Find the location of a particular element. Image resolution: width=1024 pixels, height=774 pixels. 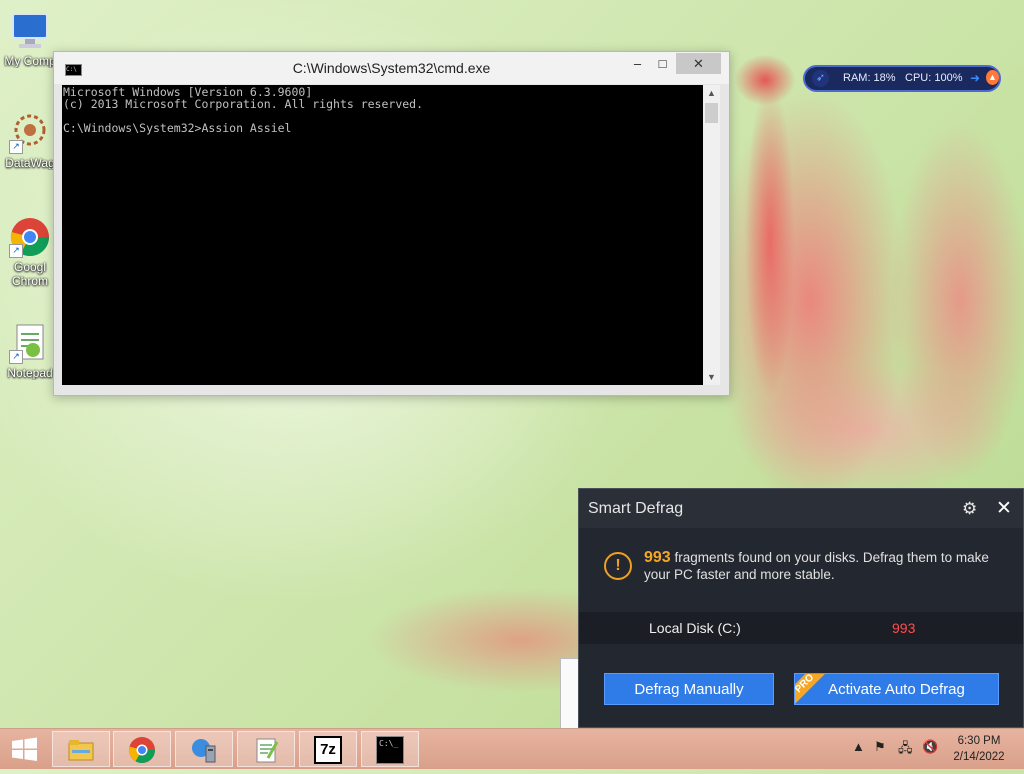

disk-name: Local Disk (C:) is located at coordinates (695, 628).